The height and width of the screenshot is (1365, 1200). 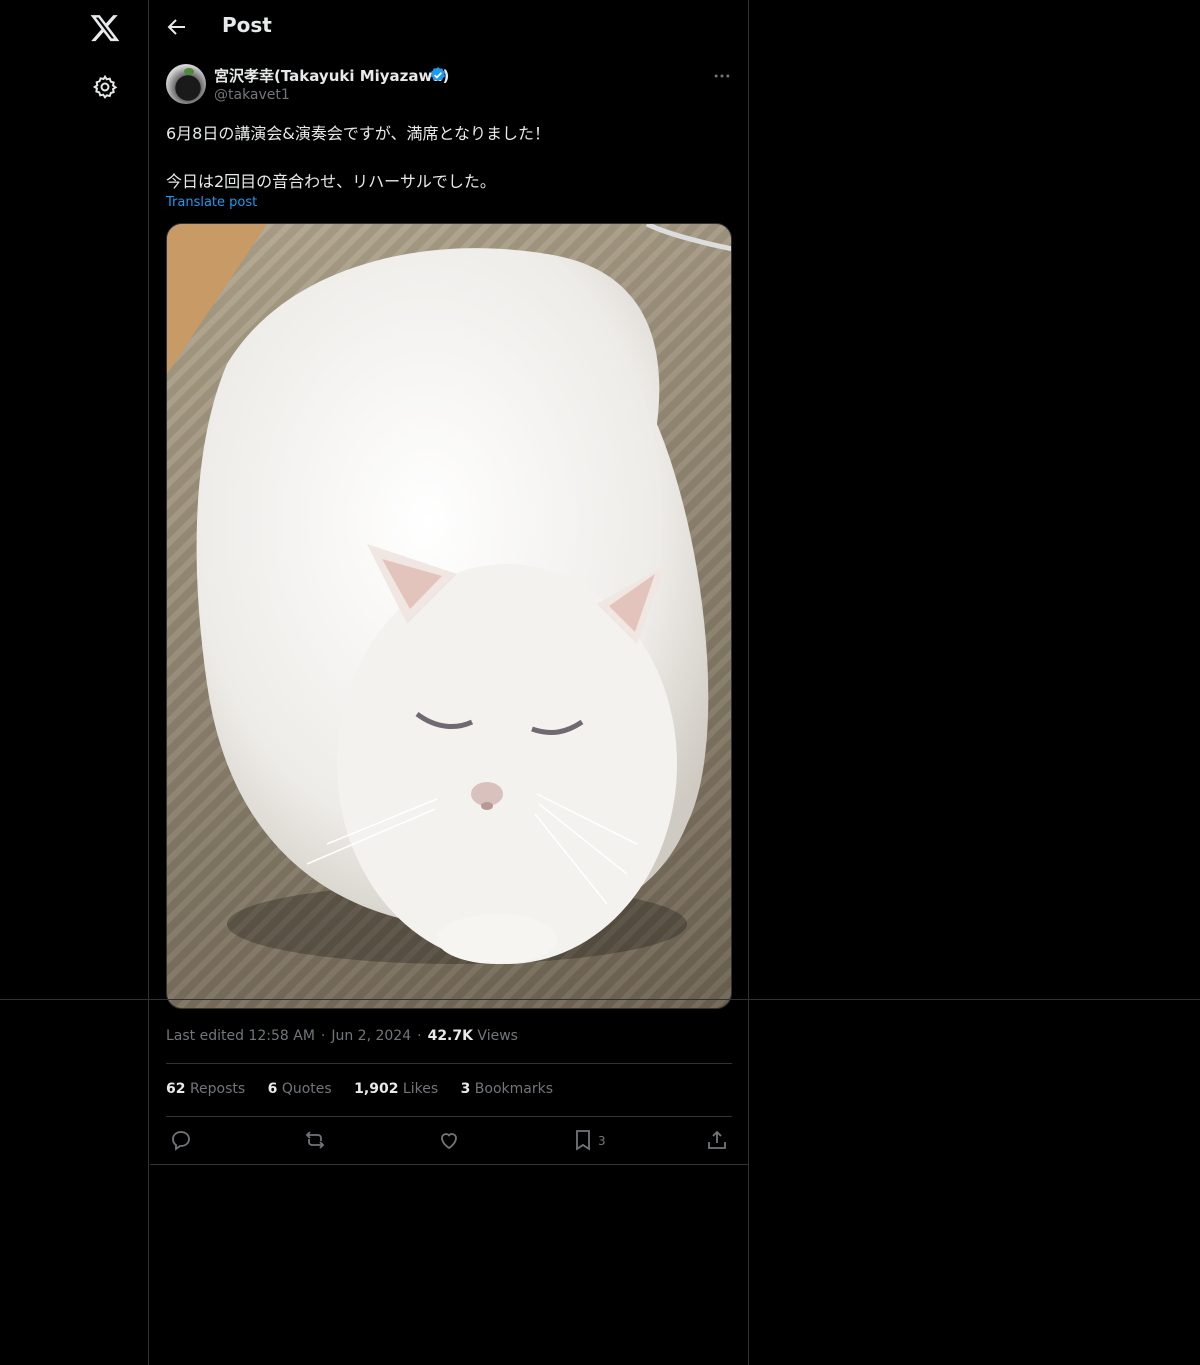 I want to click on page-title: Post, so click(x=247, y=25).